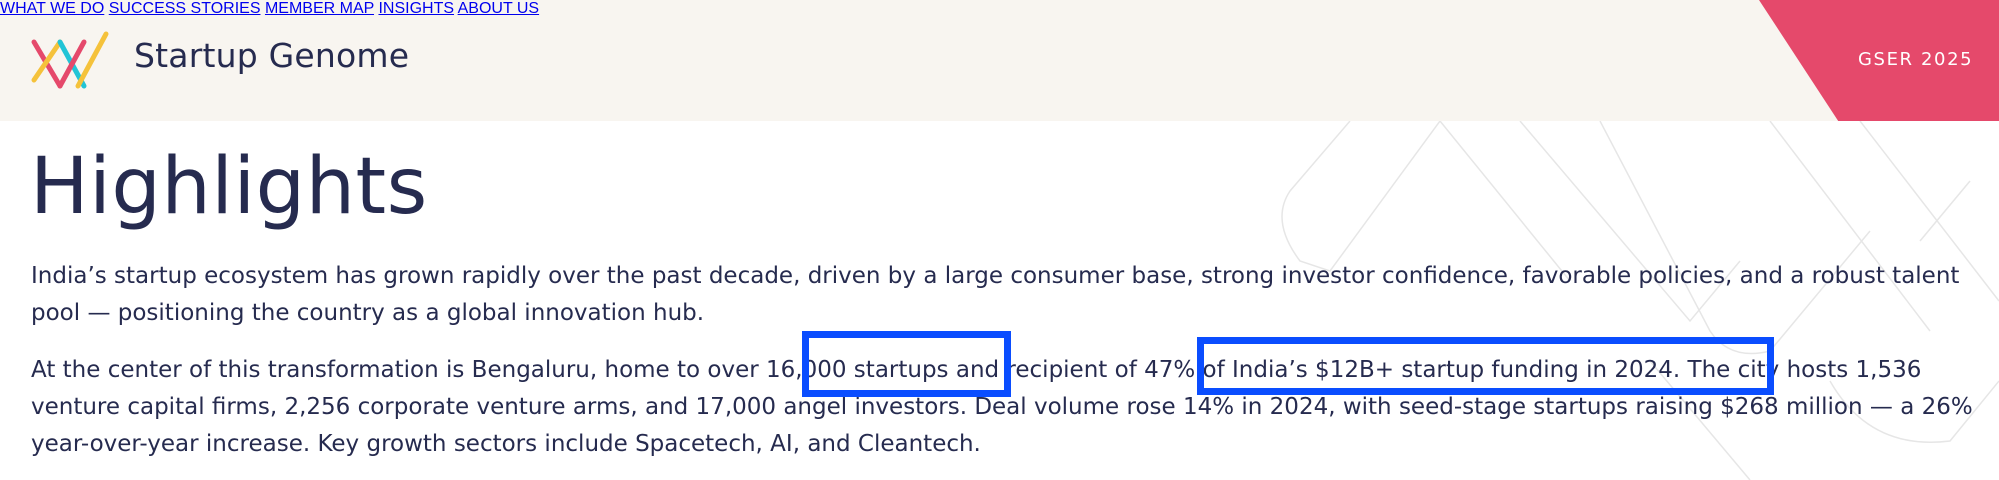 This screenshot has width=1999, height=480. What do you see at coordinates (185, 8) in the screenshot?
I see `nav-item-success-stories: SUCCESS STORIES` at bounding box center [185, 8].